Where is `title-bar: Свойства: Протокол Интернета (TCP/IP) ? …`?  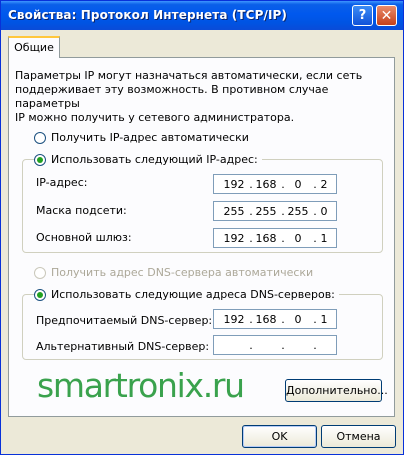 title-bar: Свойства: Протокол Интернета (TCP/IP) ? … is located at coordinates (202, 15).